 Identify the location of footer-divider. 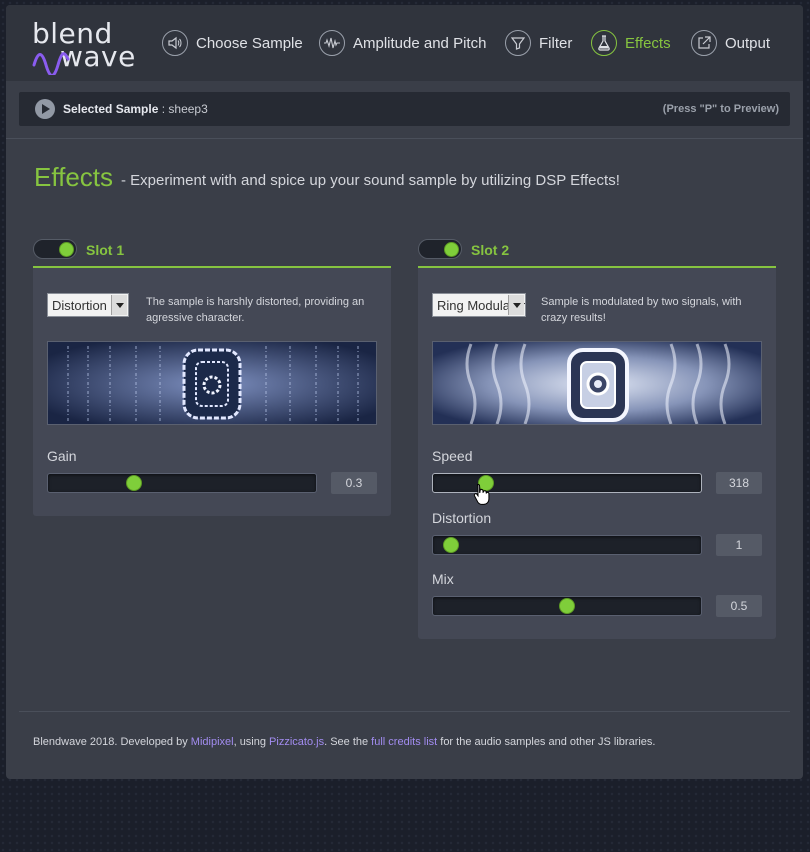
(404, 711).